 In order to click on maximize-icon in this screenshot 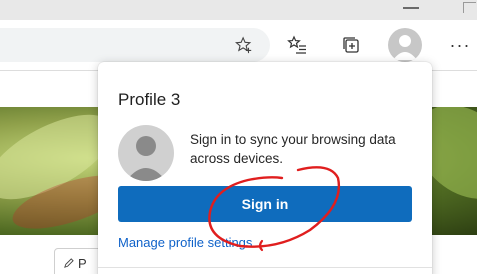, I will do `click(469, 7)`.